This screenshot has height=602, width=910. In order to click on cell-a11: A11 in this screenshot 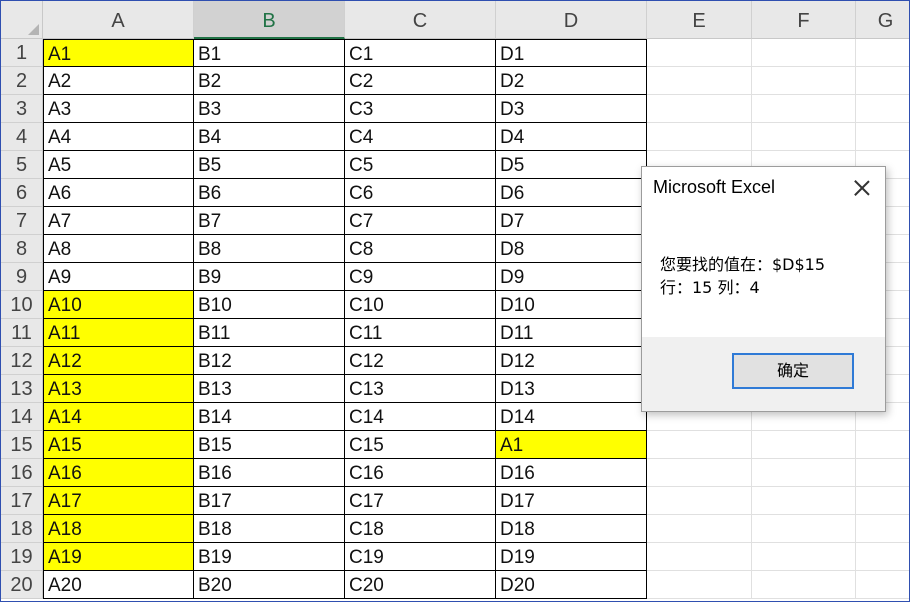, I will do `click(118, 333)`.